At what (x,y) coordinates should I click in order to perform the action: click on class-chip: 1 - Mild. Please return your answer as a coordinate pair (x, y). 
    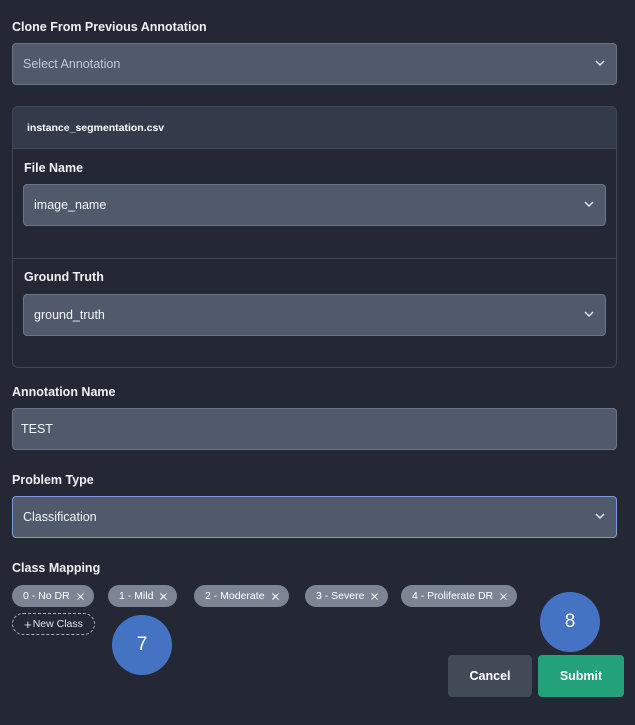
    Looking at the image, I should click on (143, 596).